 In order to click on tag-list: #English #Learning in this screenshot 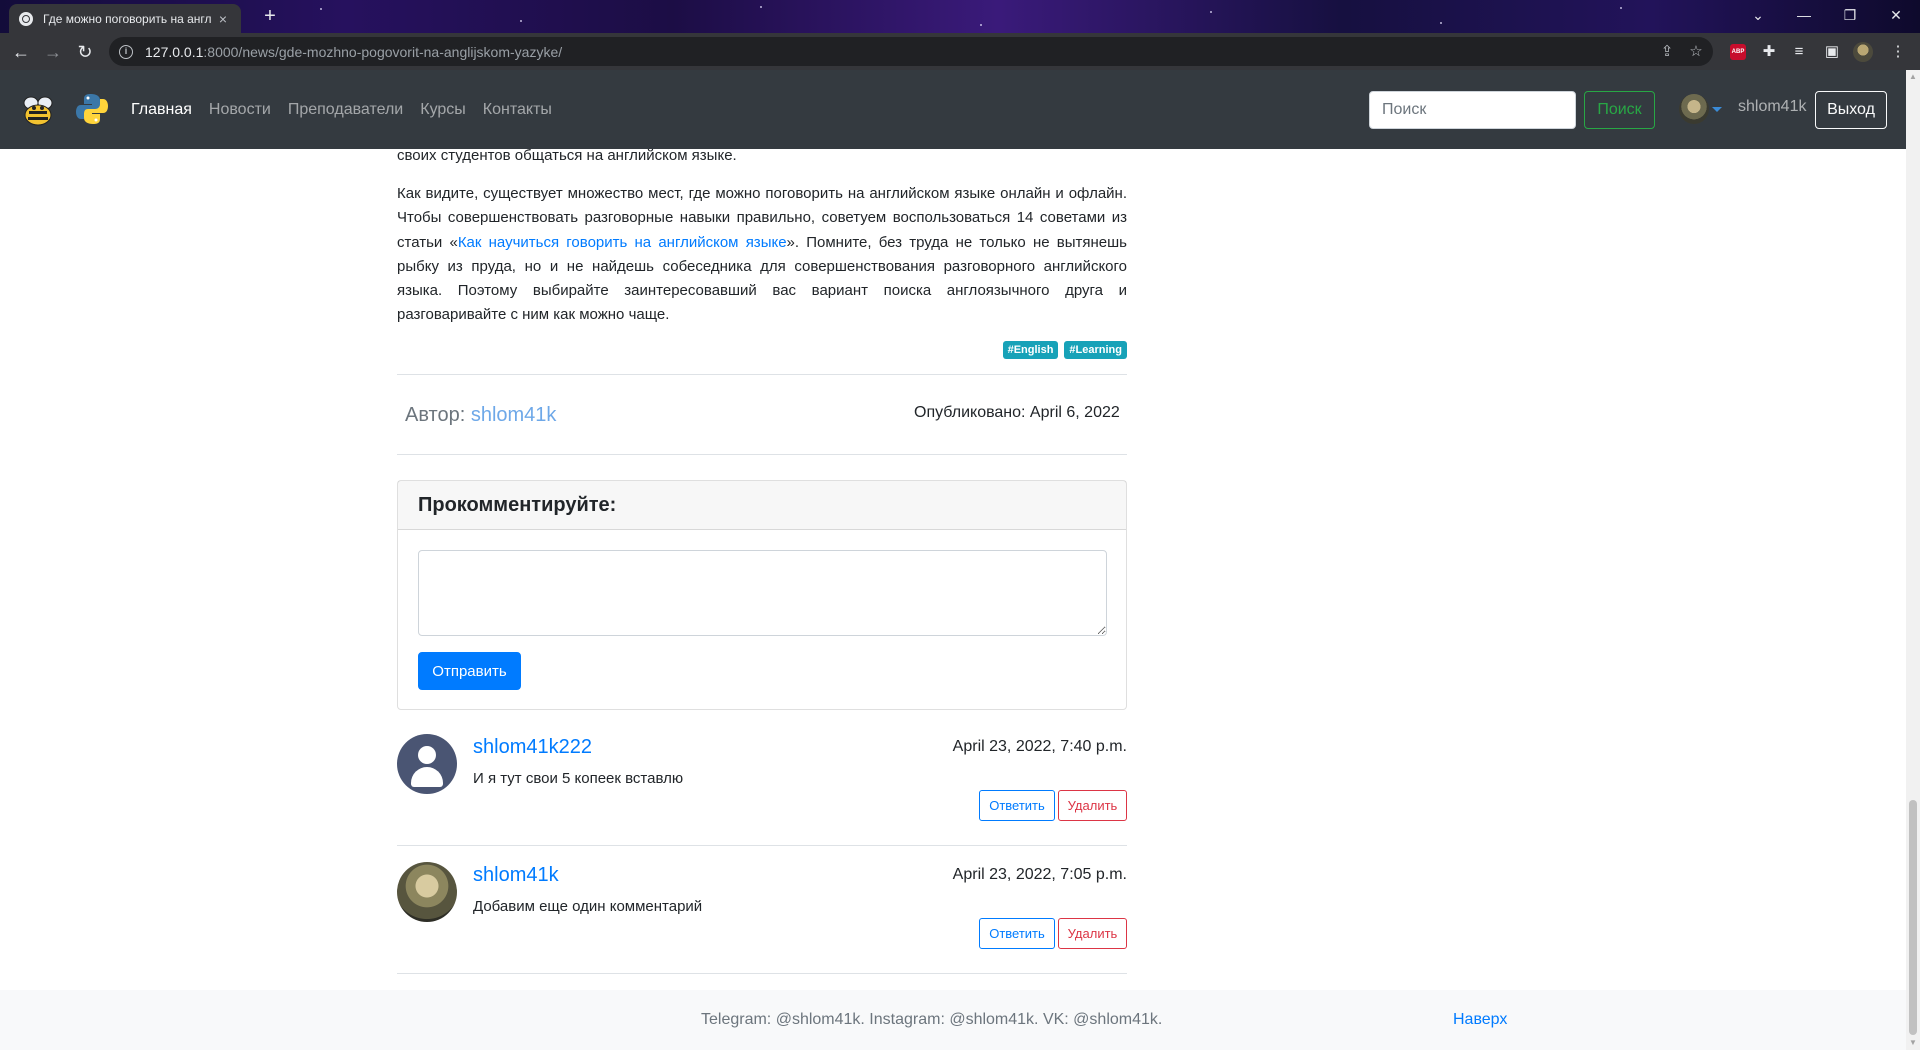, I will do `click(1064, 350)`.